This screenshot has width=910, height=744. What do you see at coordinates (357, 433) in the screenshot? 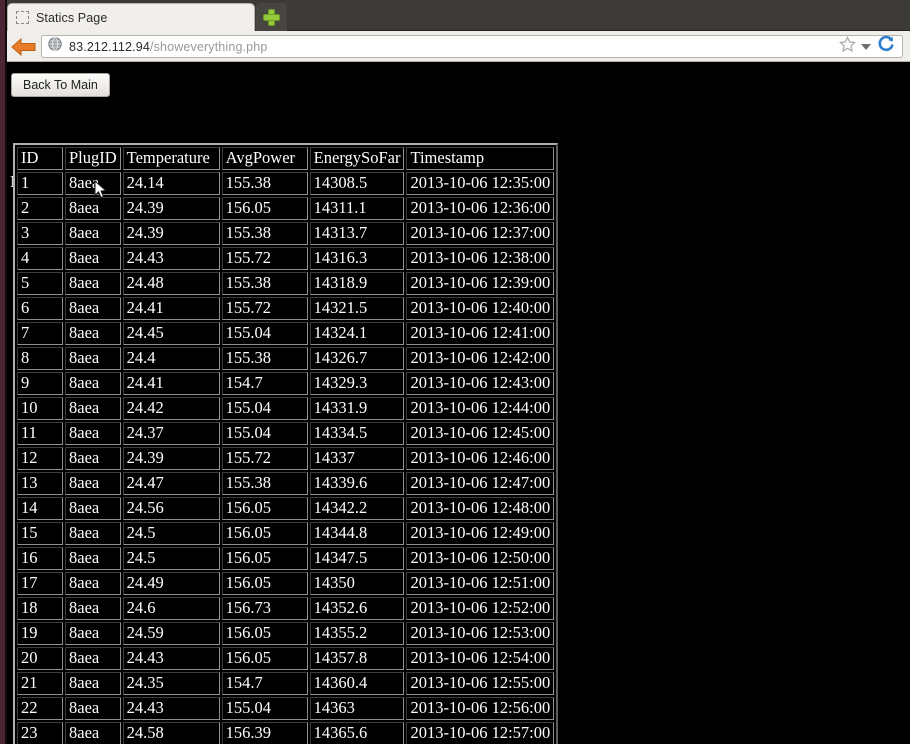
I see `table-cell: 14334.5` at bounding box center [357, 433].